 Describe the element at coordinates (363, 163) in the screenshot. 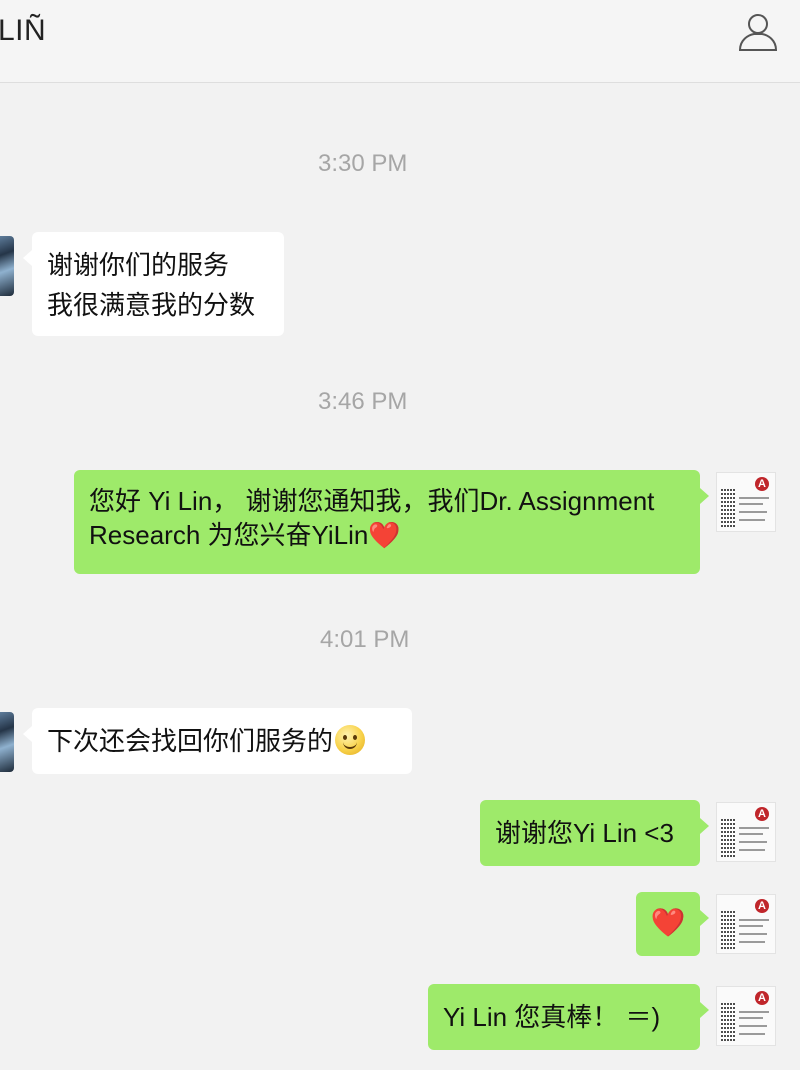

I see `timestamp: 3:30 PM` at that location.